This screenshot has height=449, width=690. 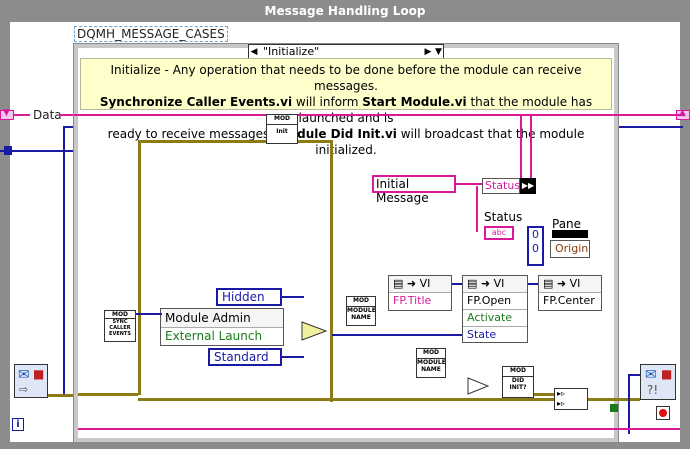 What do you see at coordinates (469, 184) in the screenshot?
I see `message-wire` at bounding box center [469, 184].